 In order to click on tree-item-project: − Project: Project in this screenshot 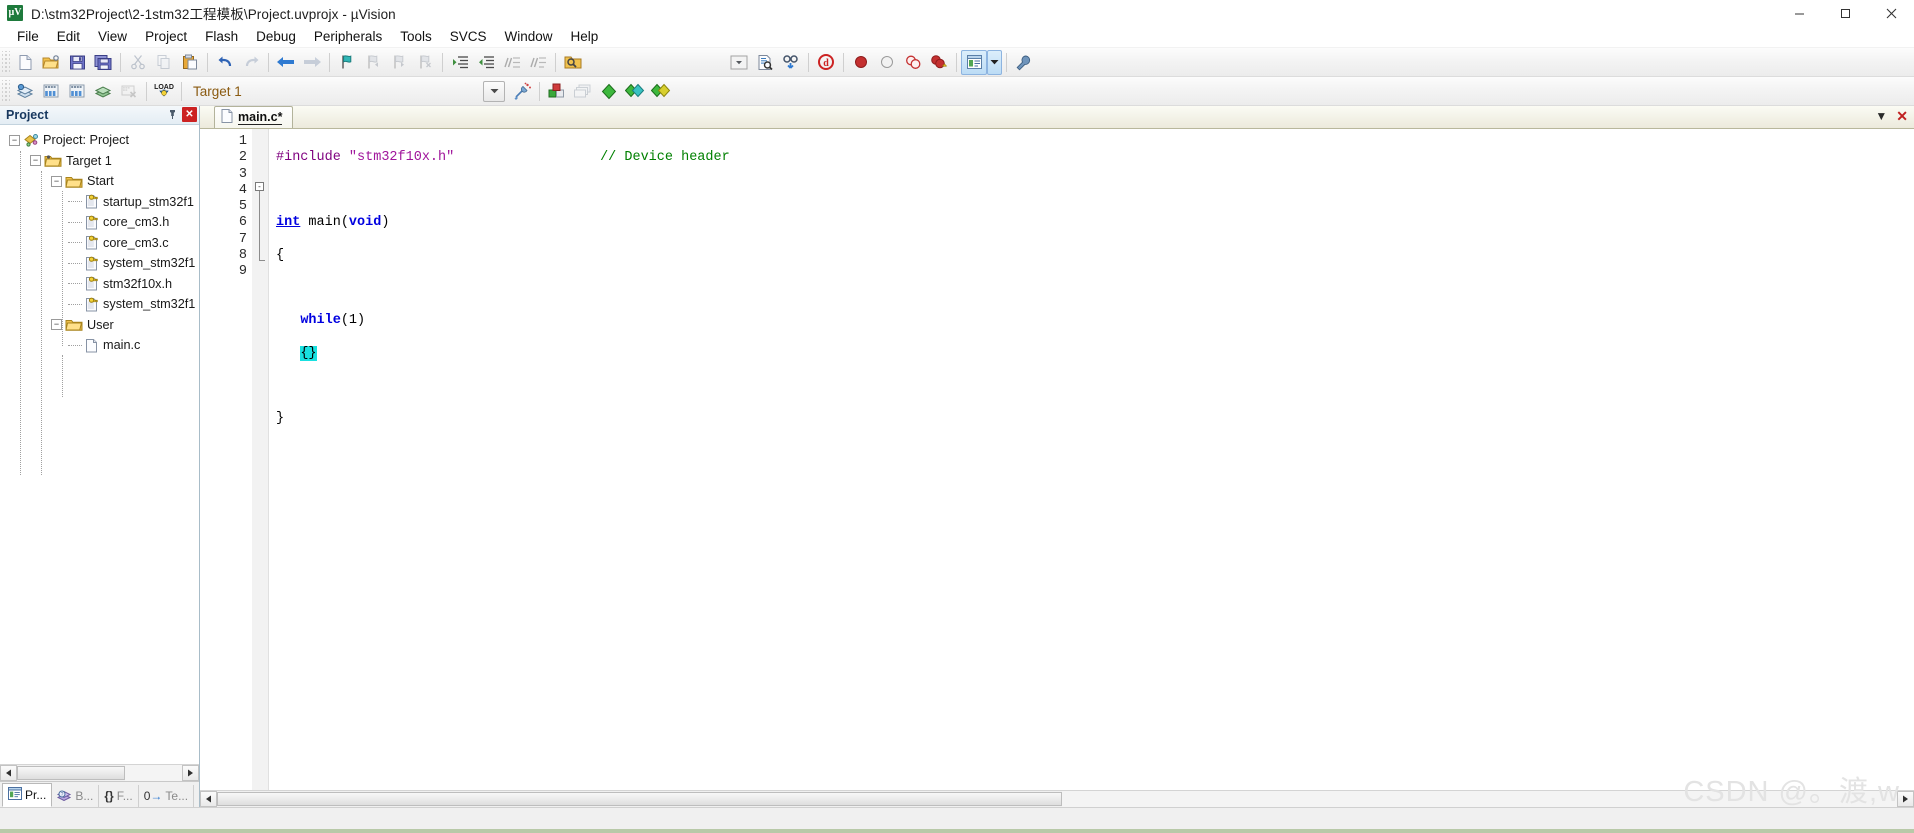, I will do `click(99, 140)`.